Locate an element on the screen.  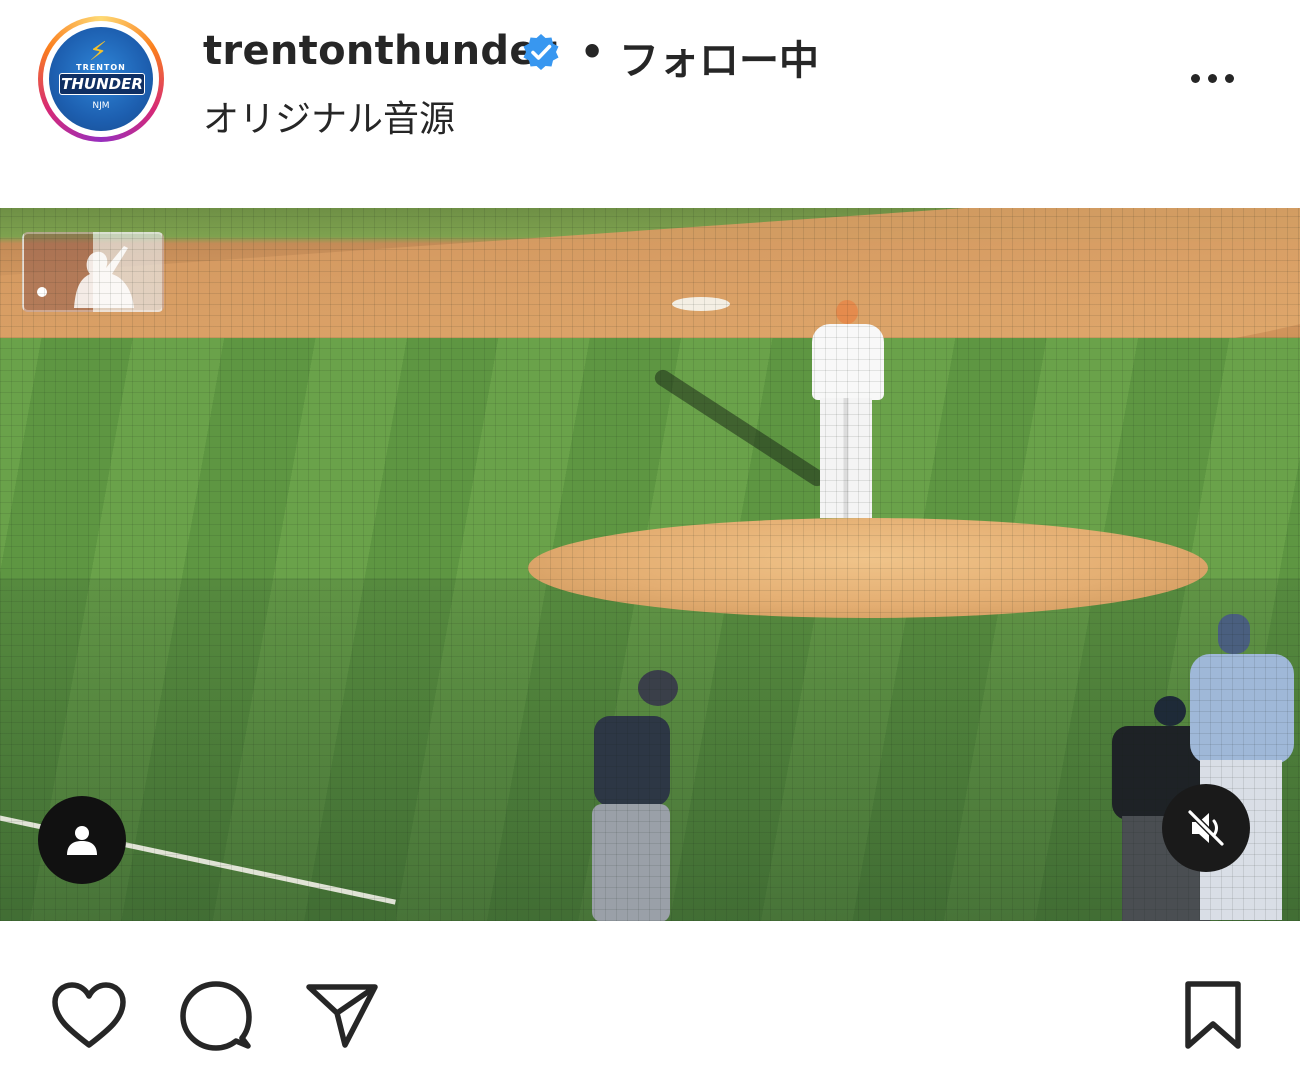
pitchers-mound is located at coordinates (868, 568).